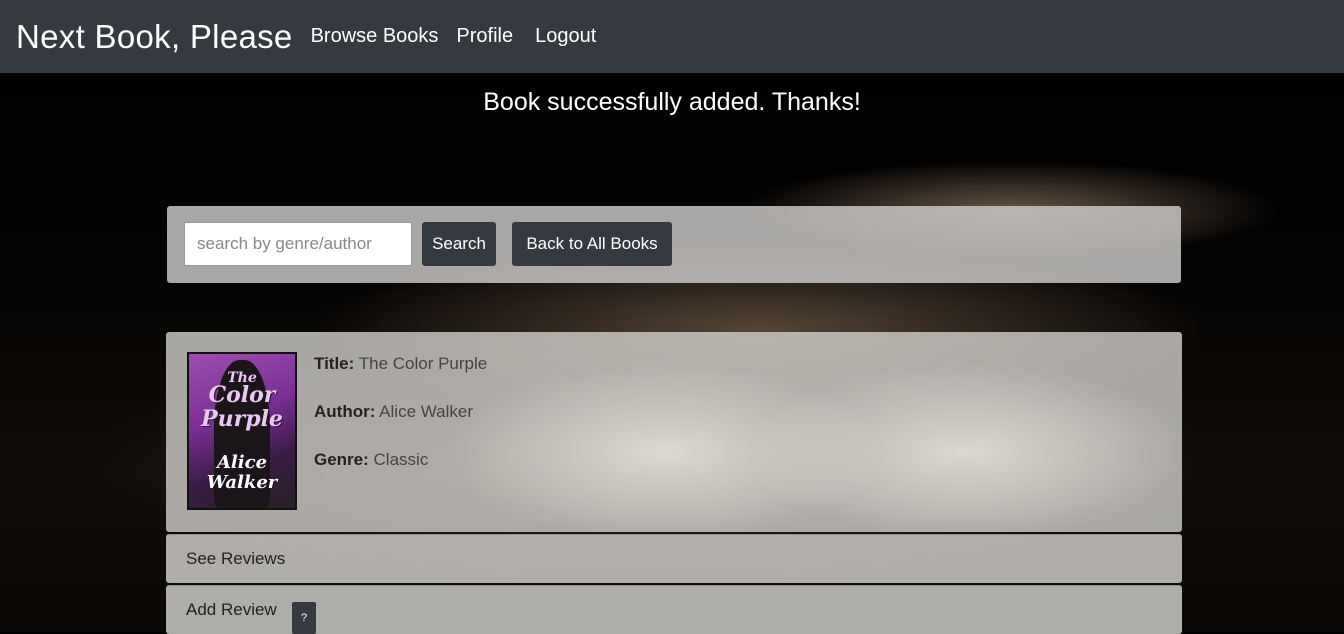 The image size is (1344, 634). Describe the element at coordinates (401, 459) in the screenshot. I see `genre-value: Classic` at that location.